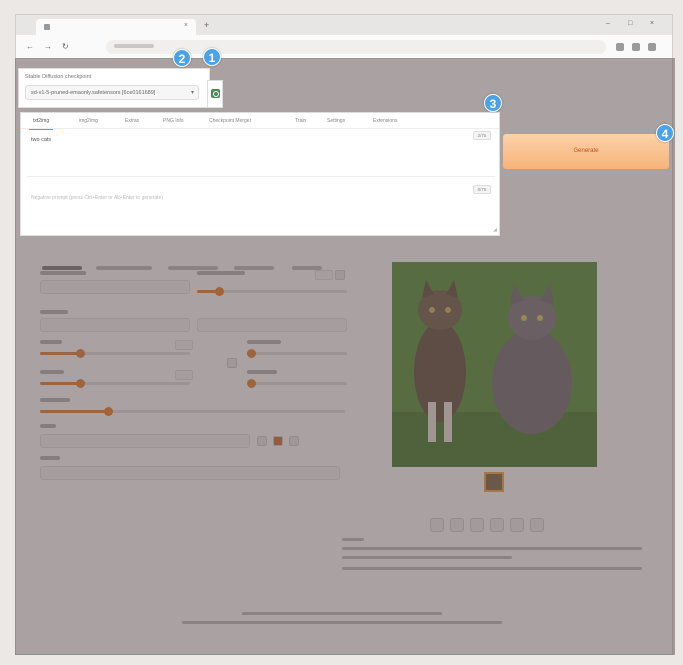 The height and width of the screenshot is (665, 683). What do you see at coordinates (47, 27) in the screenshot?
I see `tab-favicon-icon` at bounding box center [47, 27].